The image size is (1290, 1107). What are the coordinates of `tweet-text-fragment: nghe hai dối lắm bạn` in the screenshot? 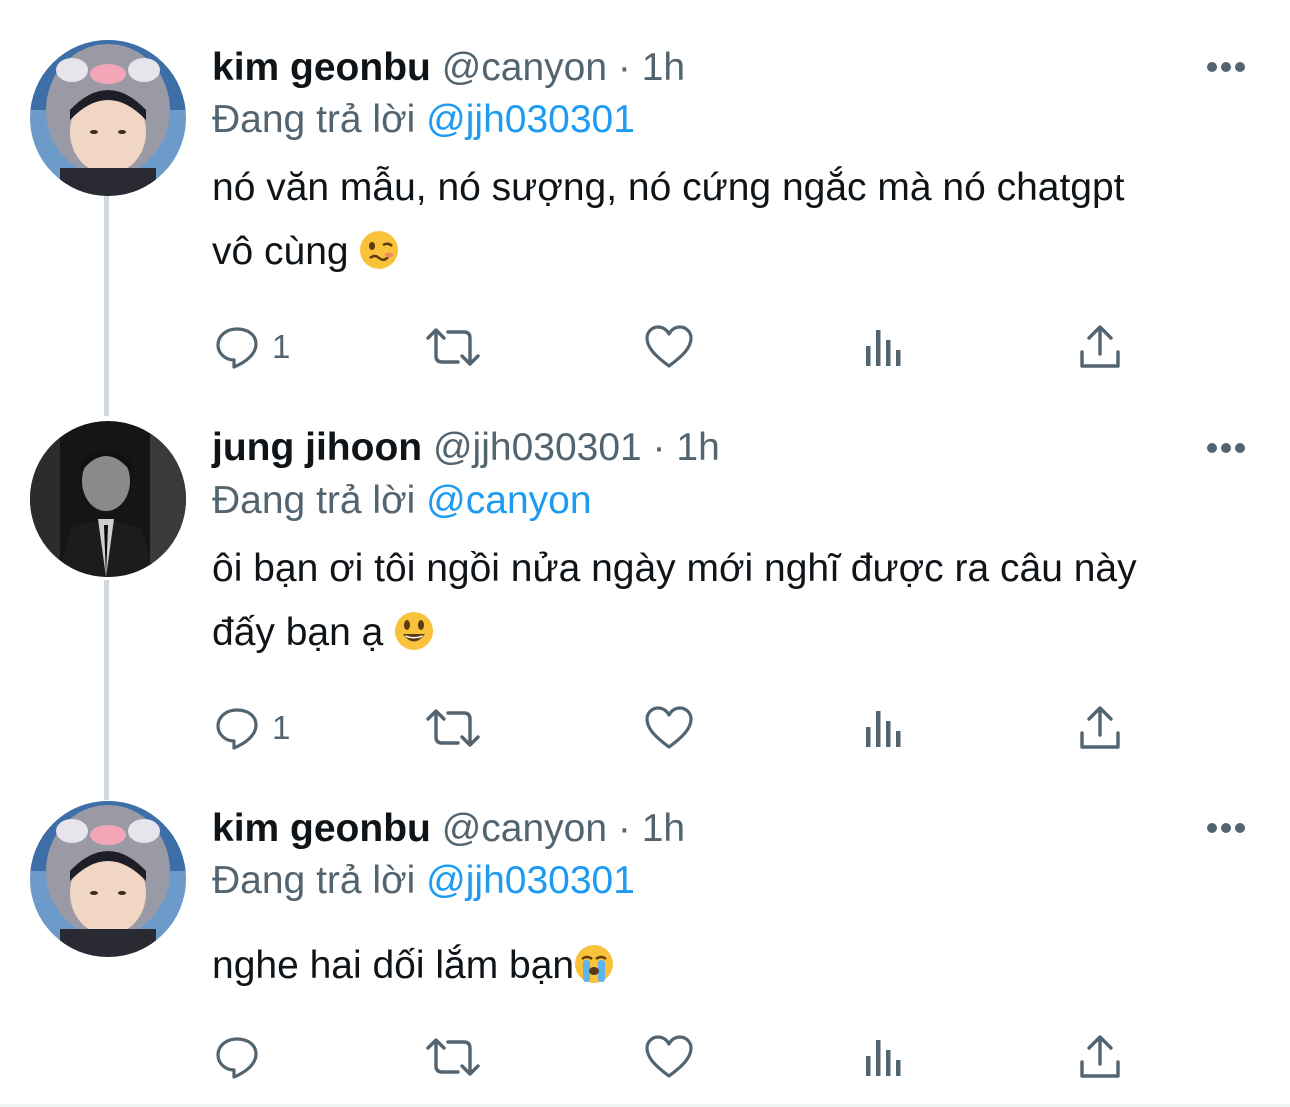 It's located at (393, 965).